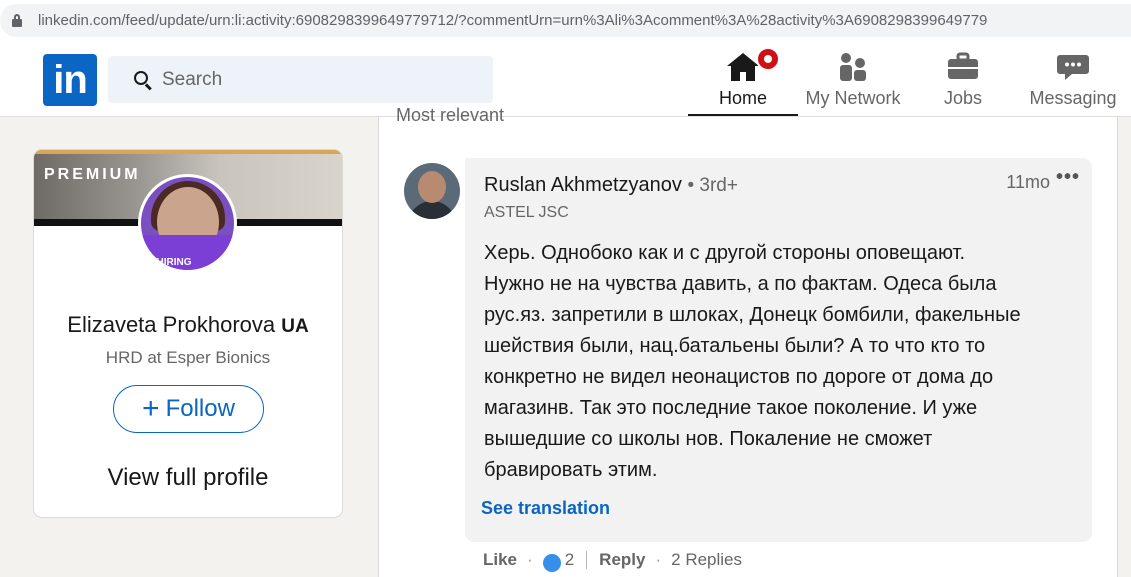 This screenshot has height=577, width=1131. Describe the element at coordinates (743, 78) in the screenshot. I see `nav-item-home: Home` at that location.